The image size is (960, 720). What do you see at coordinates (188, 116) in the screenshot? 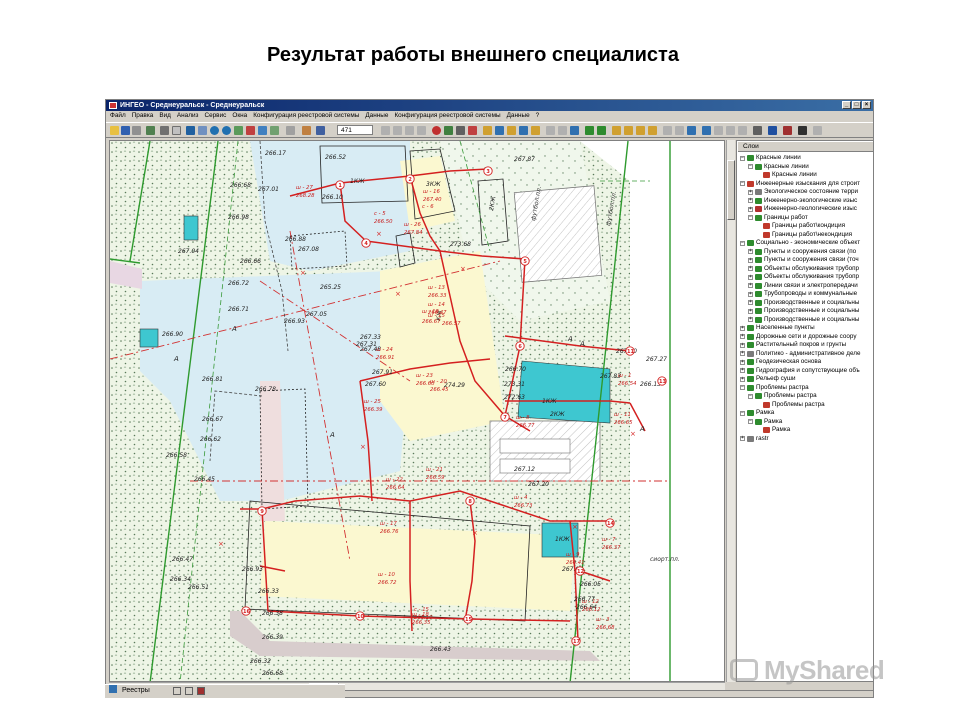
I see `menu-analysis: Анализ` at bounding box center [188, 116].